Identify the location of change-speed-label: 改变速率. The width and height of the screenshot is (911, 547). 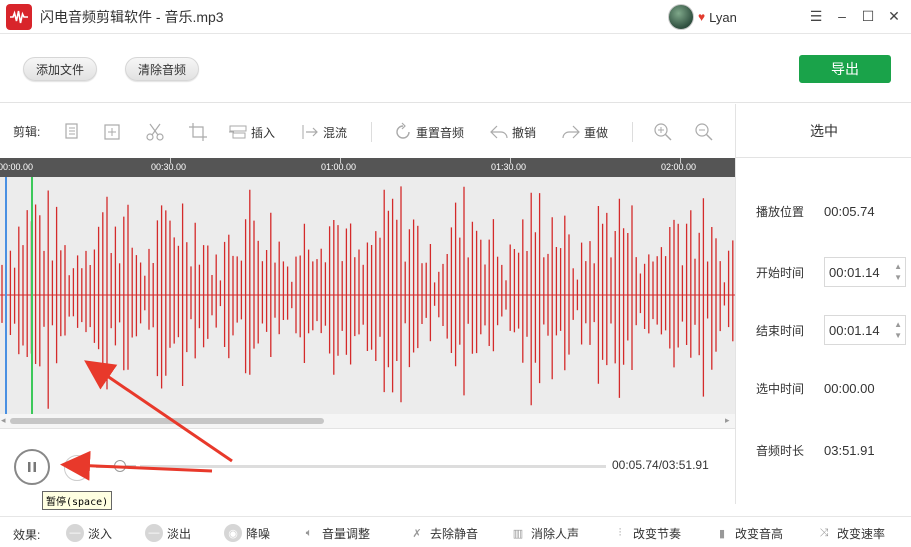
(861, 533).